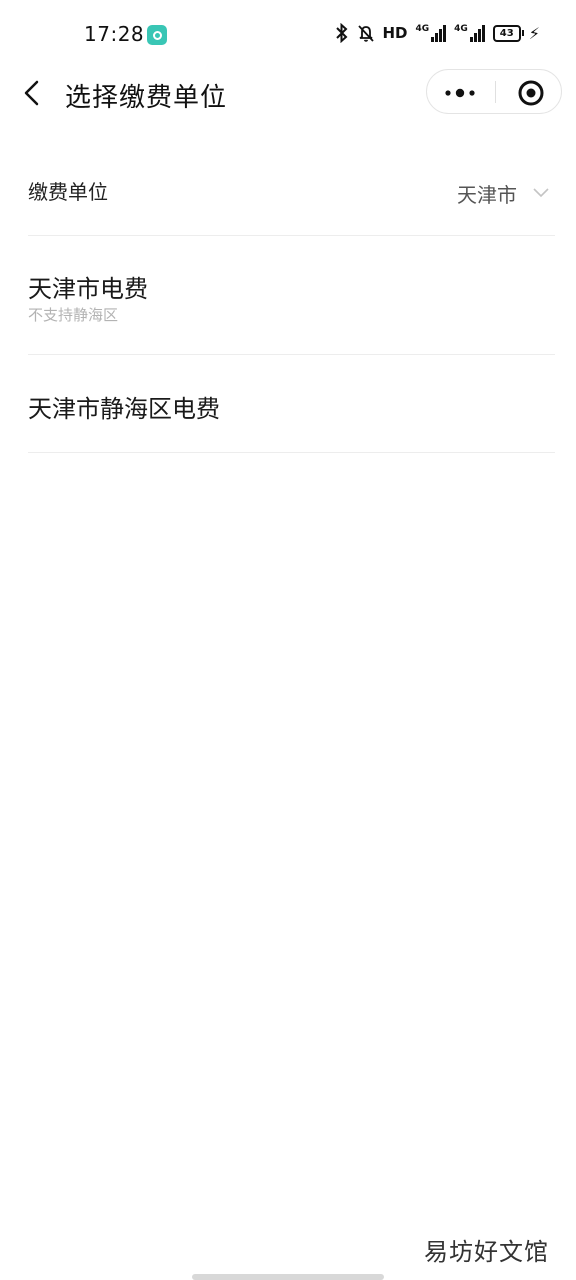 This screenshot has width=576, height=1280. What do you see at coordinates (487, 195) in the screenshot?
I see `selector-value: 天津市` at bounding box center [487, 195].